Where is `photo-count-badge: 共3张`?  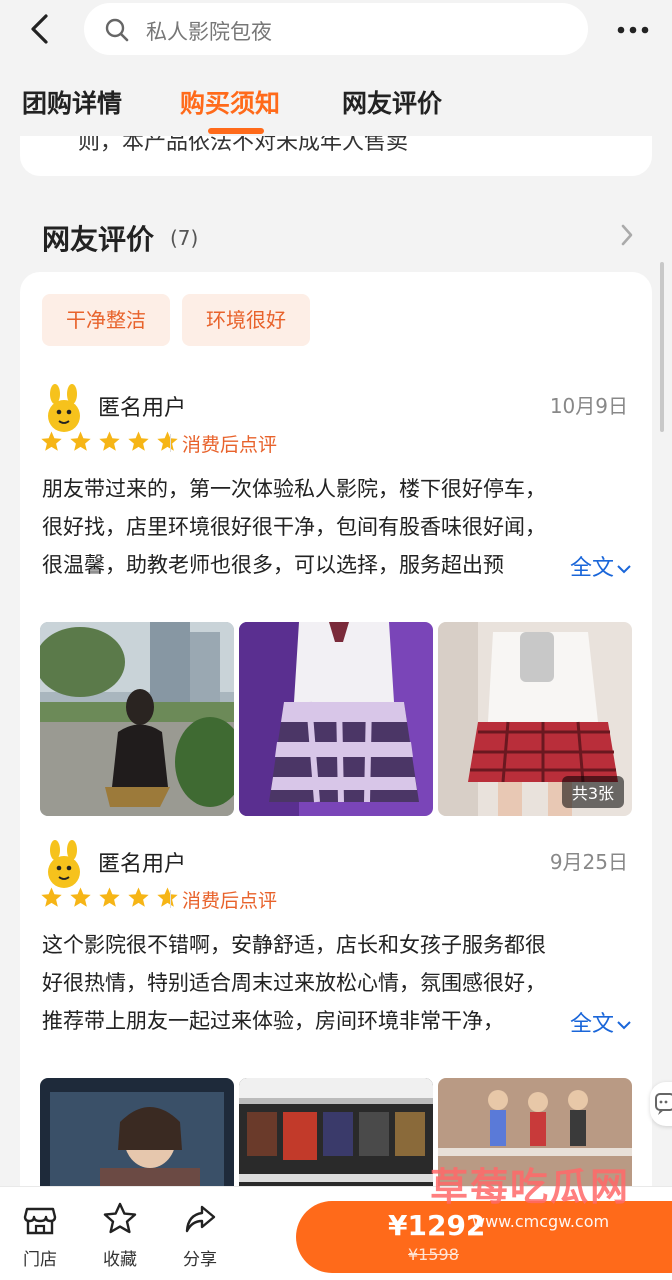 photo-count-badge: 共3张 is located at coordinates (592, 792).